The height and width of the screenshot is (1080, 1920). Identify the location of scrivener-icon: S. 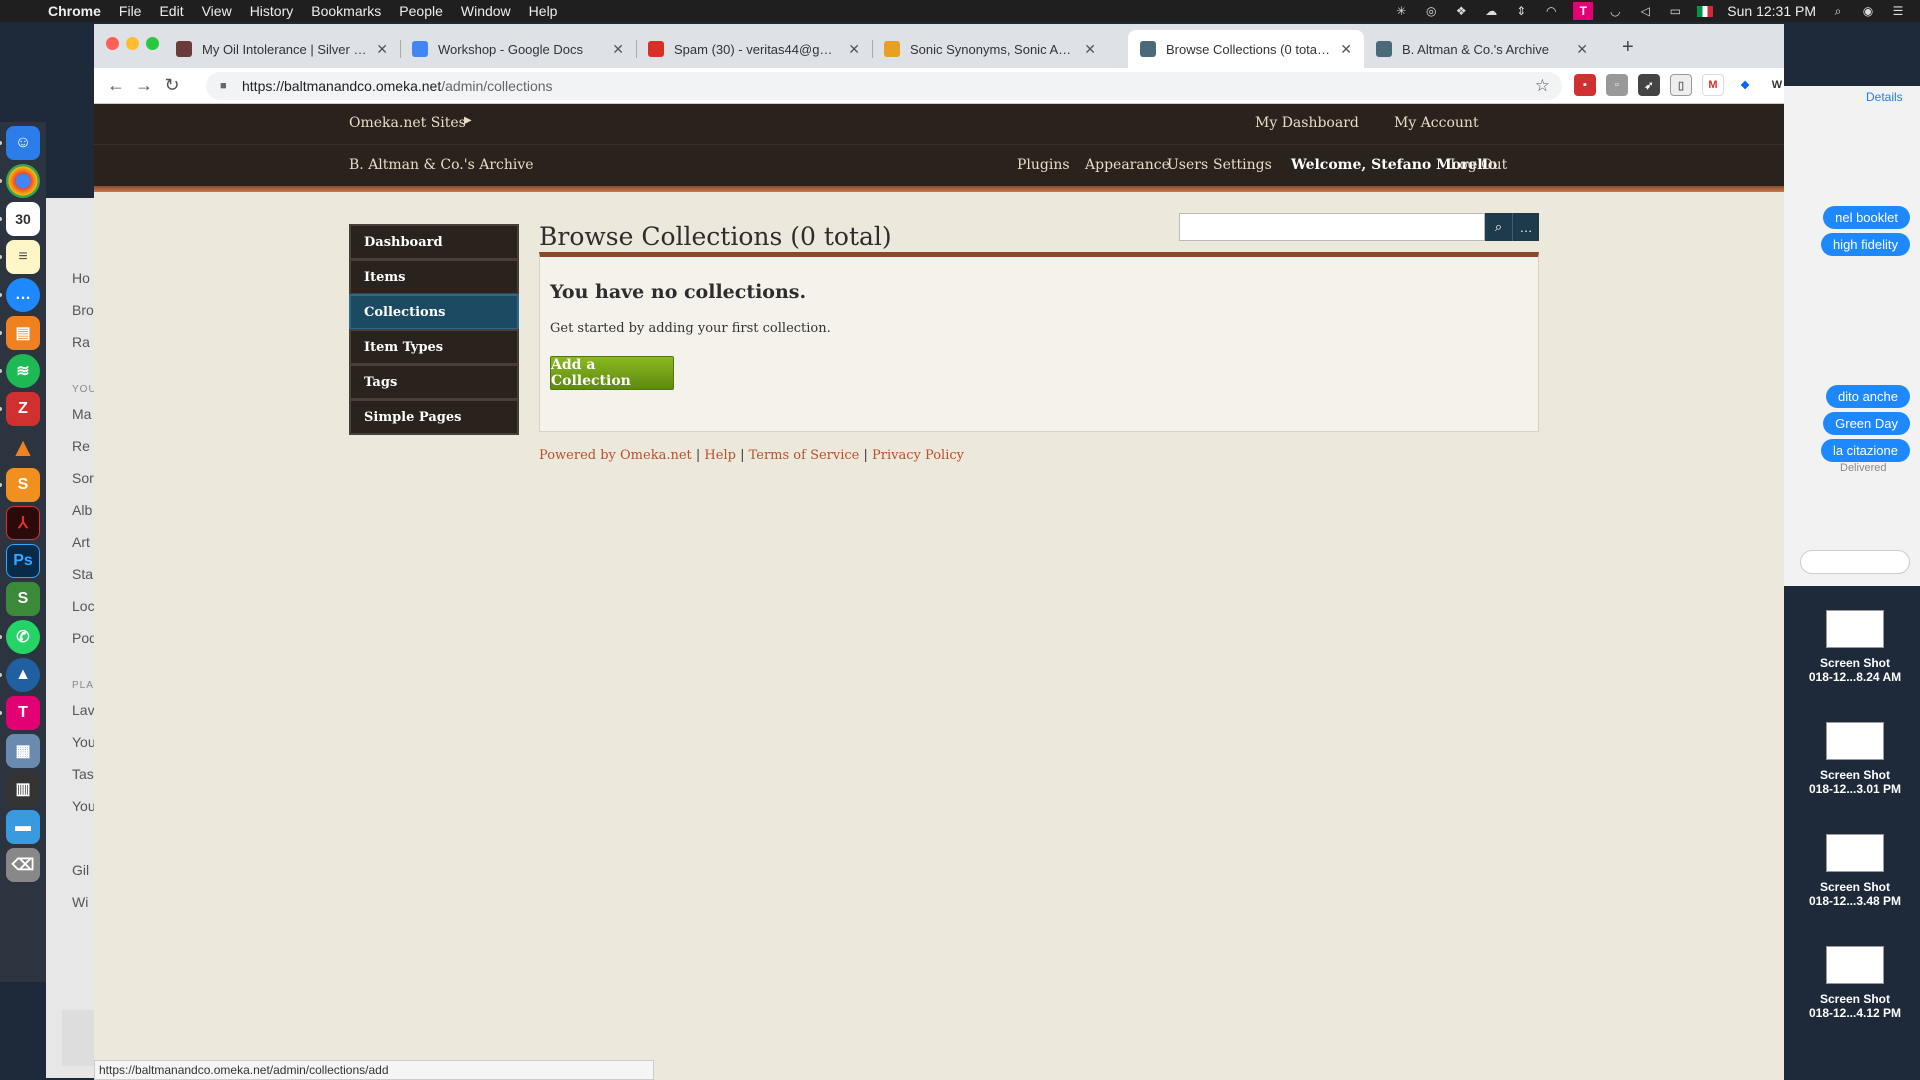
(23, 599).